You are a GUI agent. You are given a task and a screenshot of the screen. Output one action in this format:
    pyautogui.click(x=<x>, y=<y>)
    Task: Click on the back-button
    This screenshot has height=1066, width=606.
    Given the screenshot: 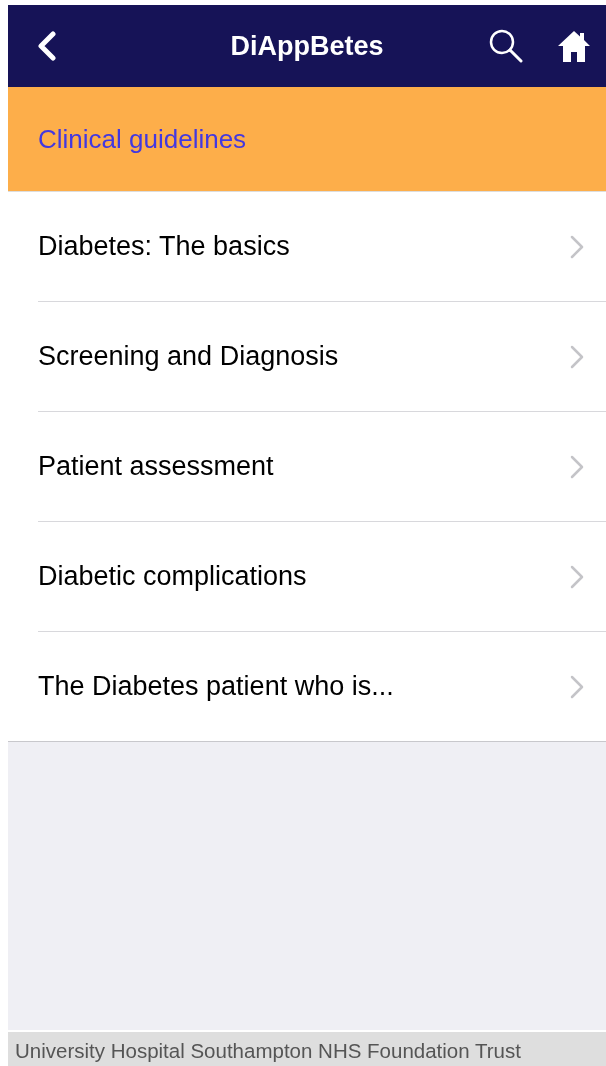 What is the action you would take?
    pyautogui.click(x=47, y=46)
    